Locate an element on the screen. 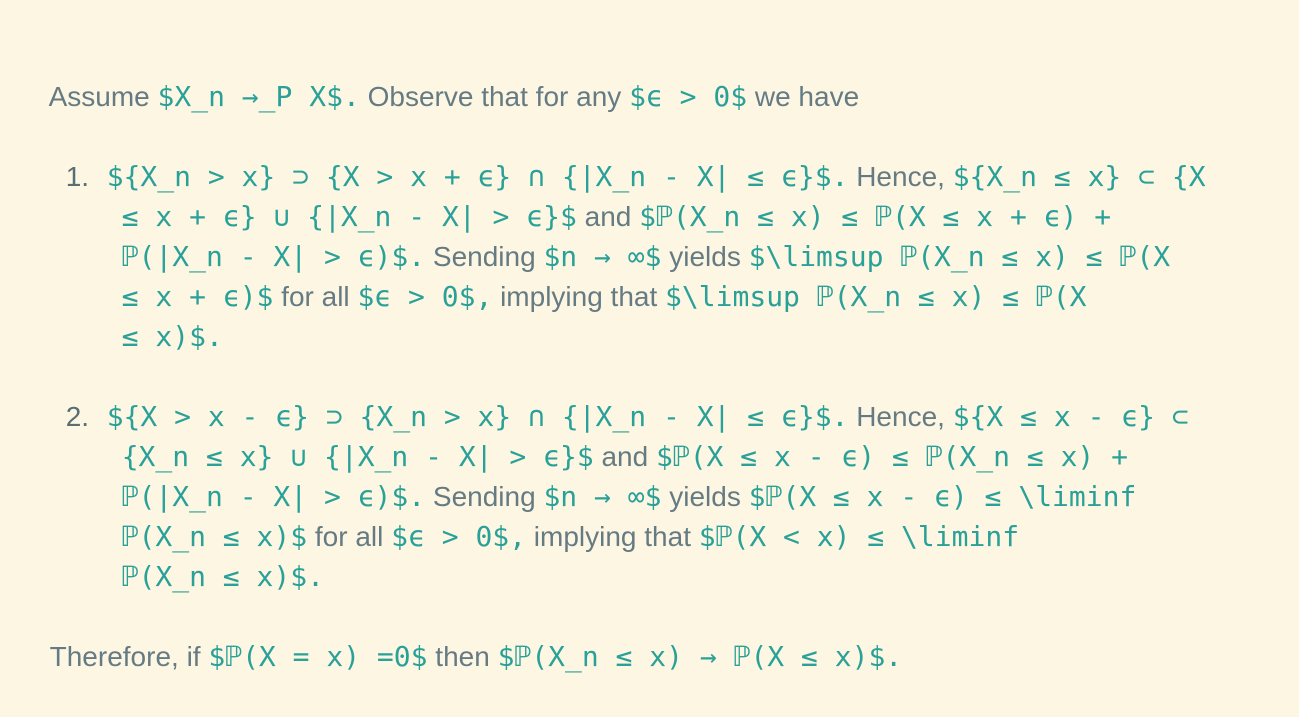 The width and height of the screenshot is (1299, 717). intro-text: Assume is located at coordinates (103, 96).